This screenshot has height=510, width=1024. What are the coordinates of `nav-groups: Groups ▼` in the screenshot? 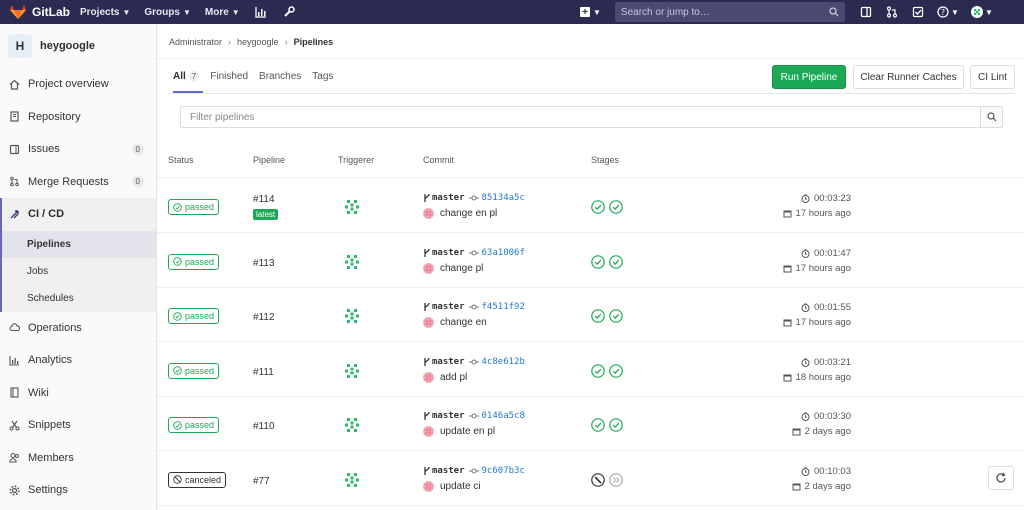 It's located at (167, 12).